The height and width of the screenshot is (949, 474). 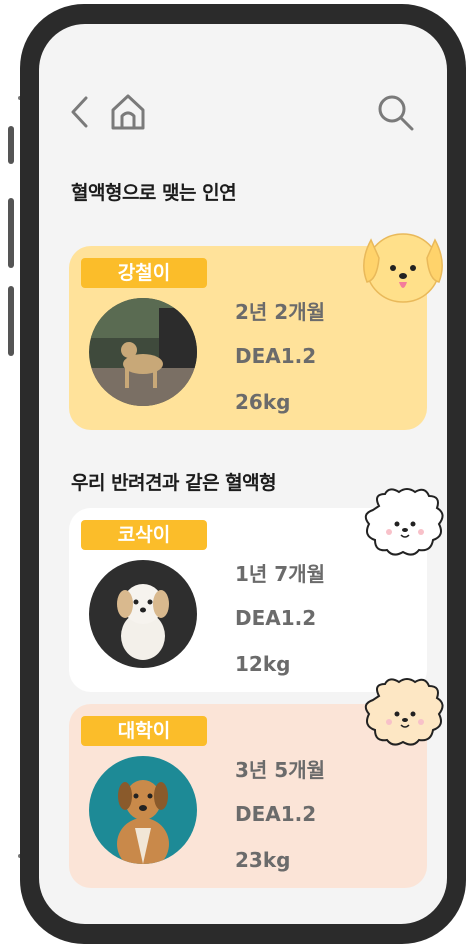 I want to click on puppy-mascot-icon, so click(x=401, y=264).